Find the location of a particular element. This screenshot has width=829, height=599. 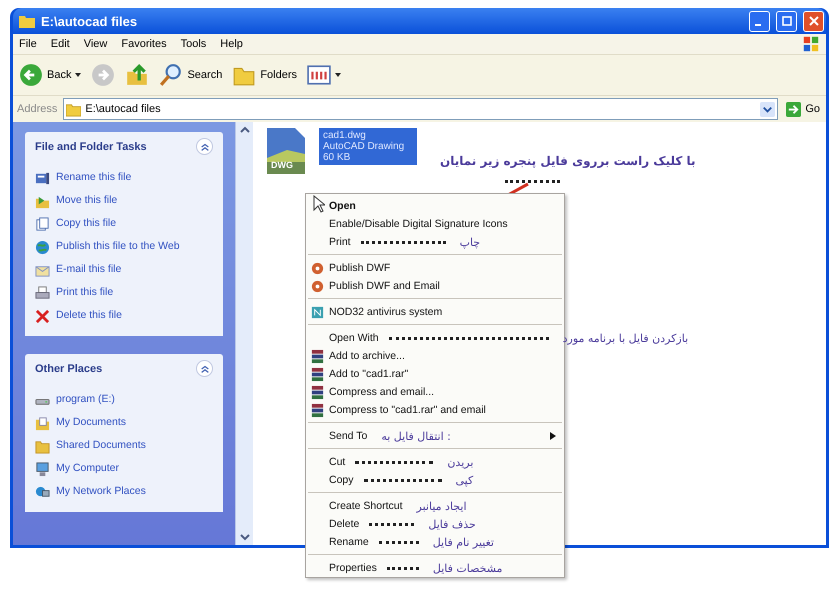

menu-item: Delete is located at coordinates (335, 524).